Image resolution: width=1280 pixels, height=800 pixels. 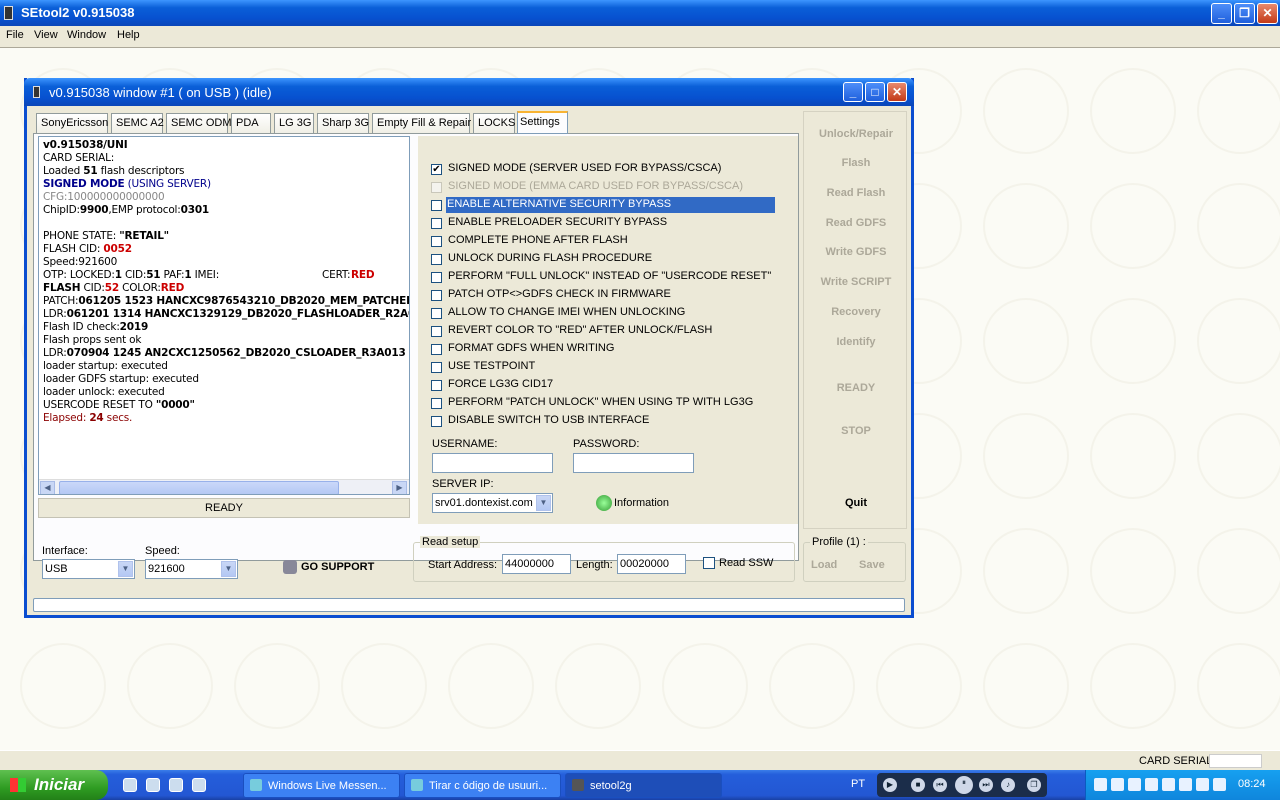 What do you see at coordinates (856, 282) in the screenshot?
I see `write-script-button: Write SCRIPT` at bounding box center [856, 282].